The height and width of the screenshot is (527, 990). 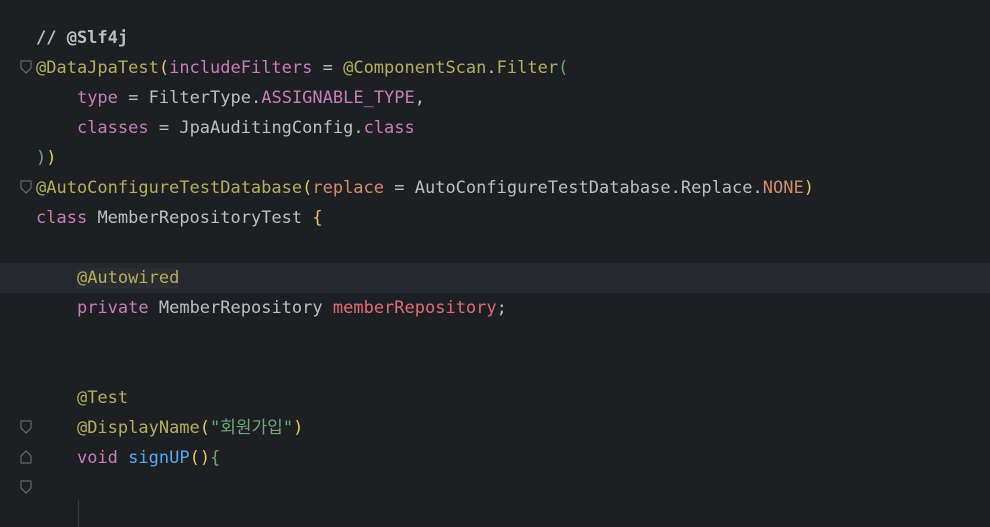 I want to click on code-line-10: @Autowired, so click(x=513, y=278).